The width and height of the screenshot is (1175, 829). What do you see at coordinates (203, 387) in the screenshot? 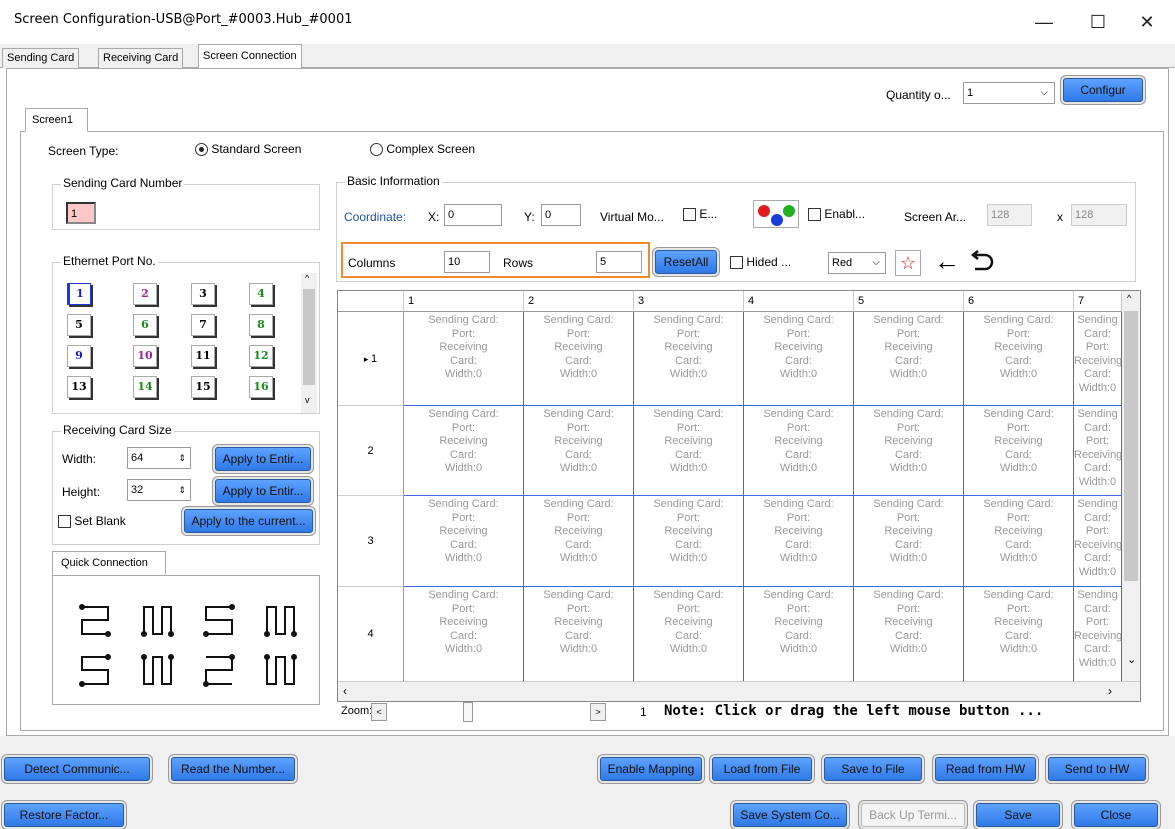
I see `ethernet-port-15: 15` at bounding box center [203, 387].